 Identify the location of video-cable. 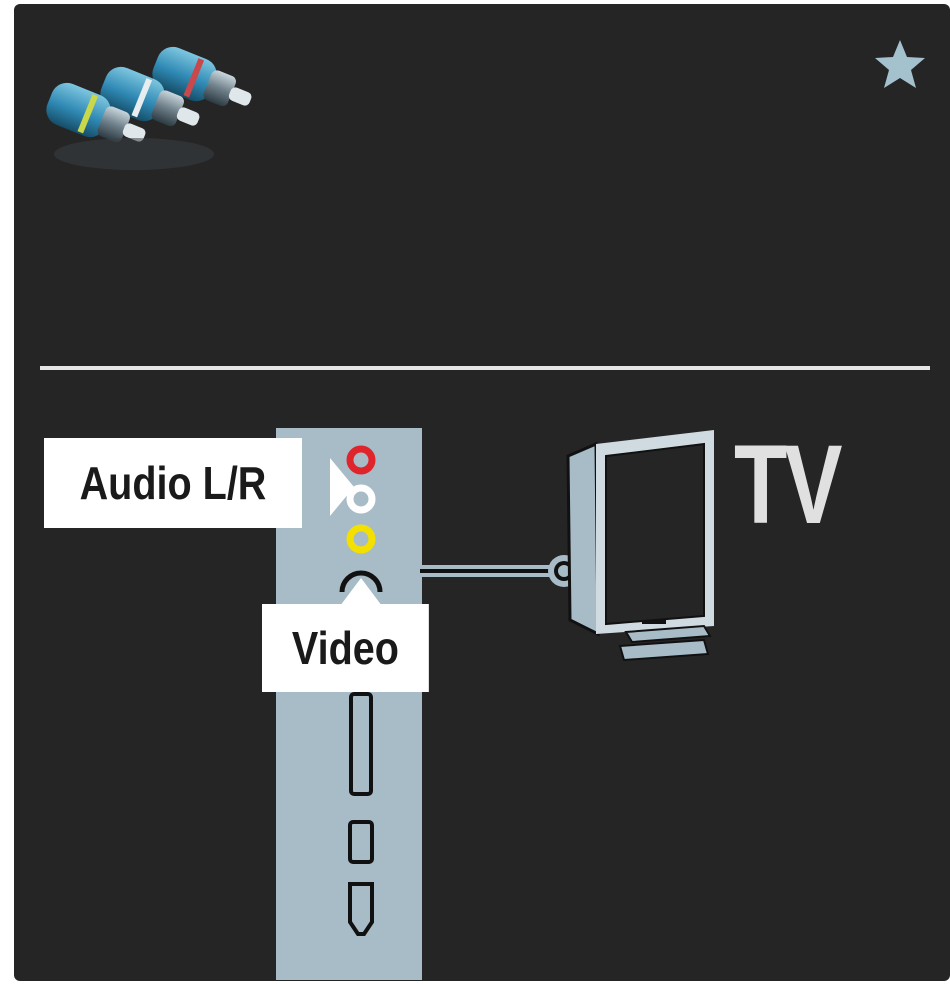
(500, 571).